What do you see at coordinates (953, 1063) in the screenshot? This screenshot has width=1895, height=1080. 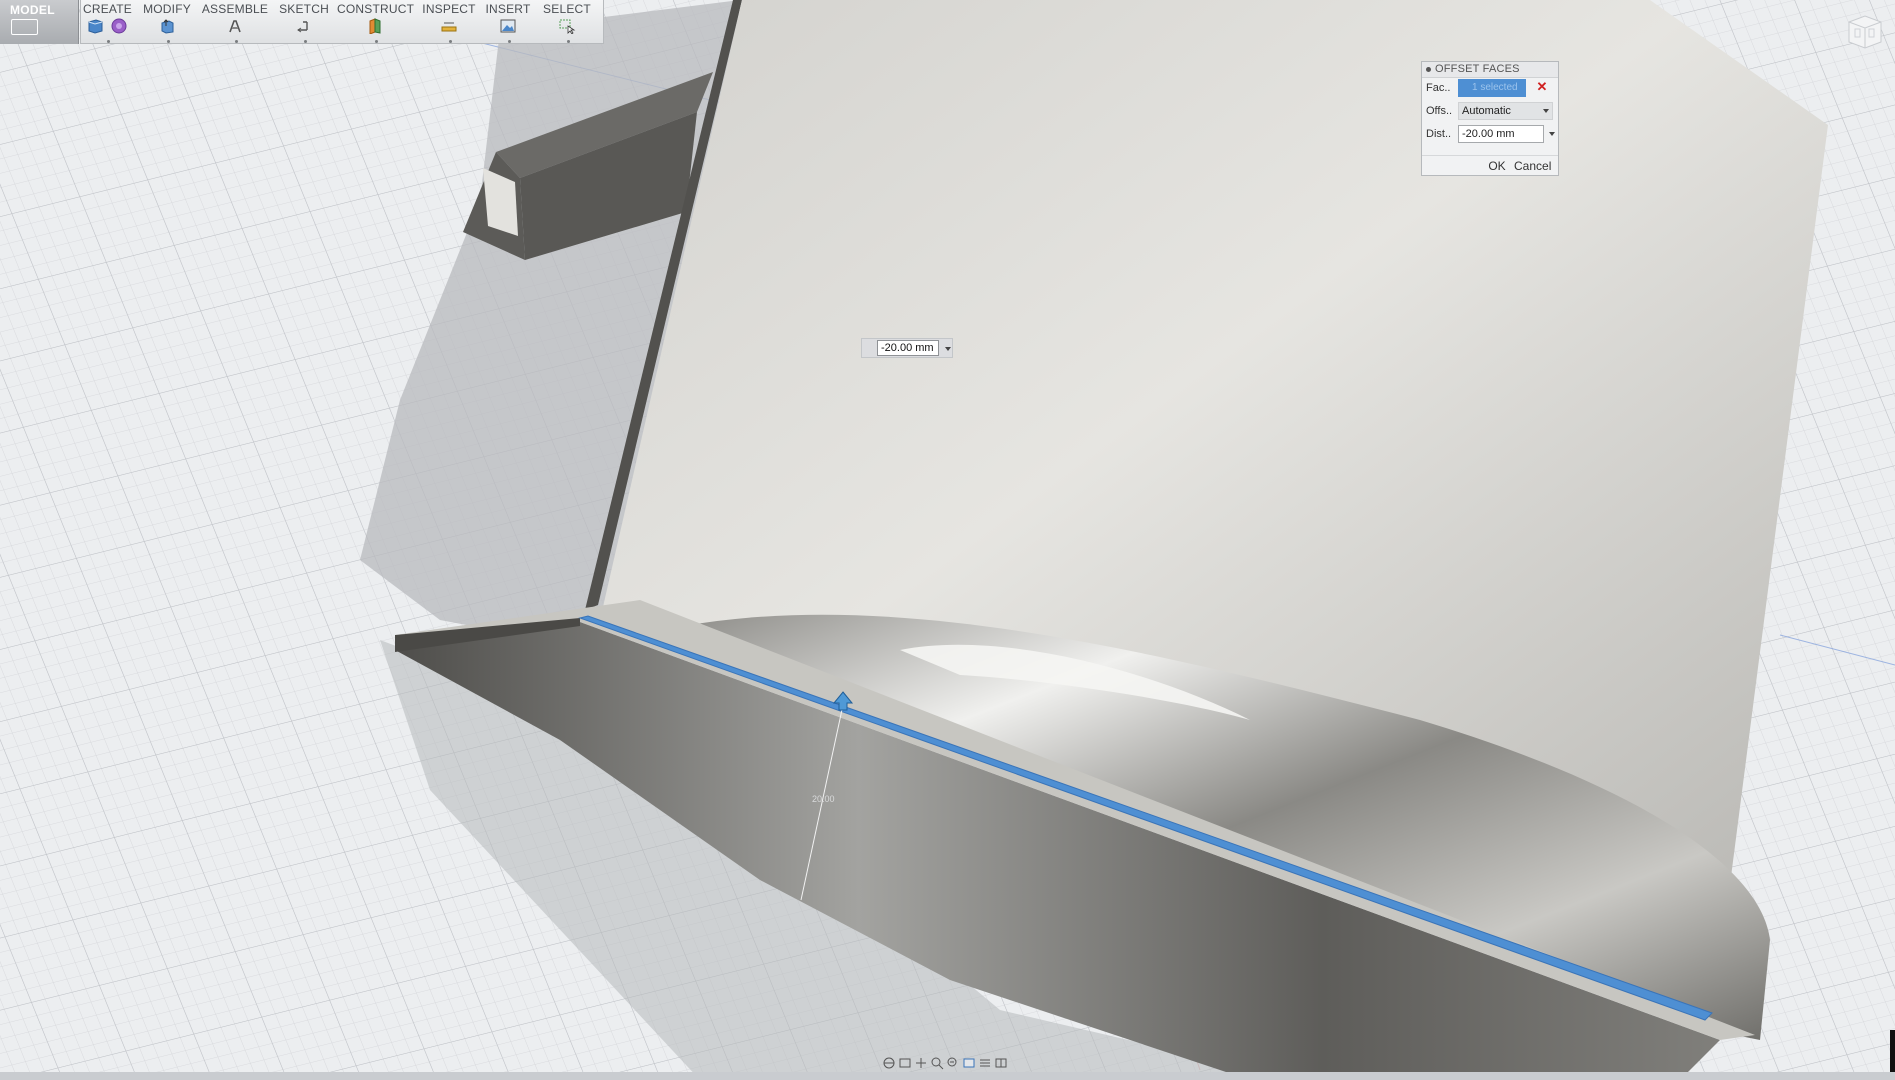 I see `fit-icon` at bounding box center [953, 1063].